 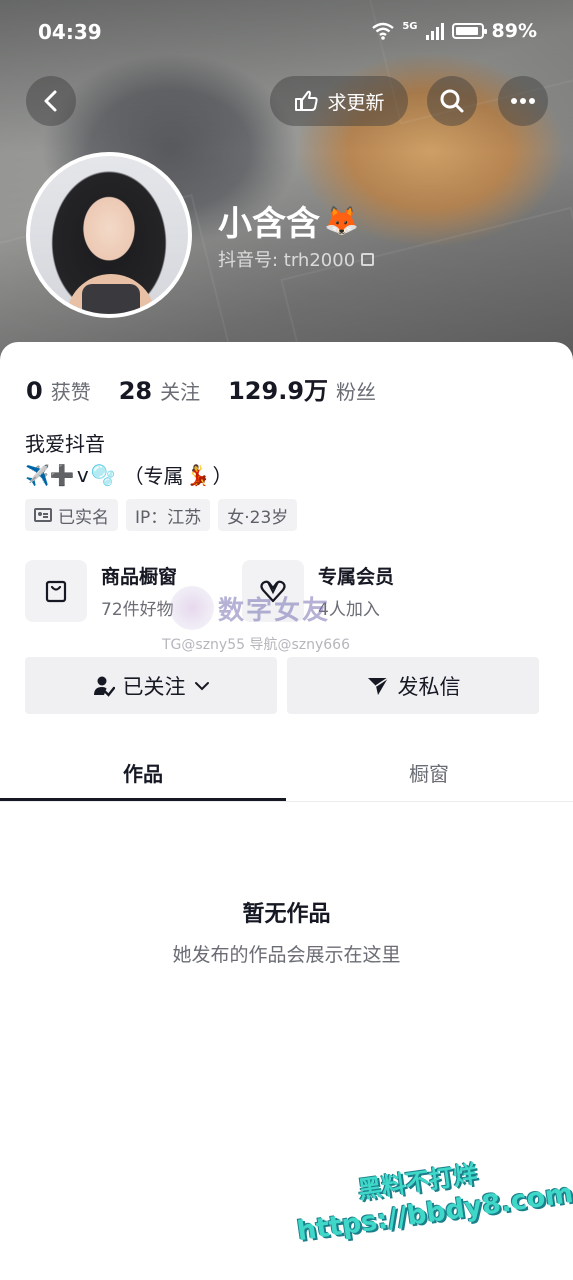 I want to click on id-card-icon, so click(x=43, y=515).